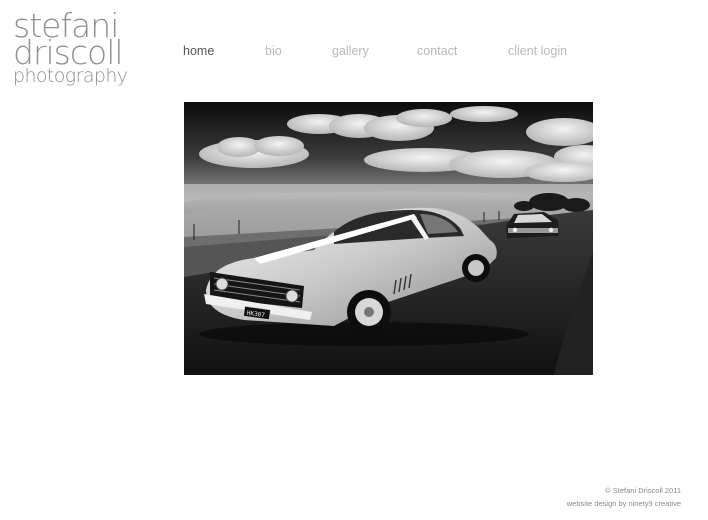  What do you see at coordinates (198, 51) in the screenshot?
I see `nav-home-link: home` at bounding box center [198, 51].